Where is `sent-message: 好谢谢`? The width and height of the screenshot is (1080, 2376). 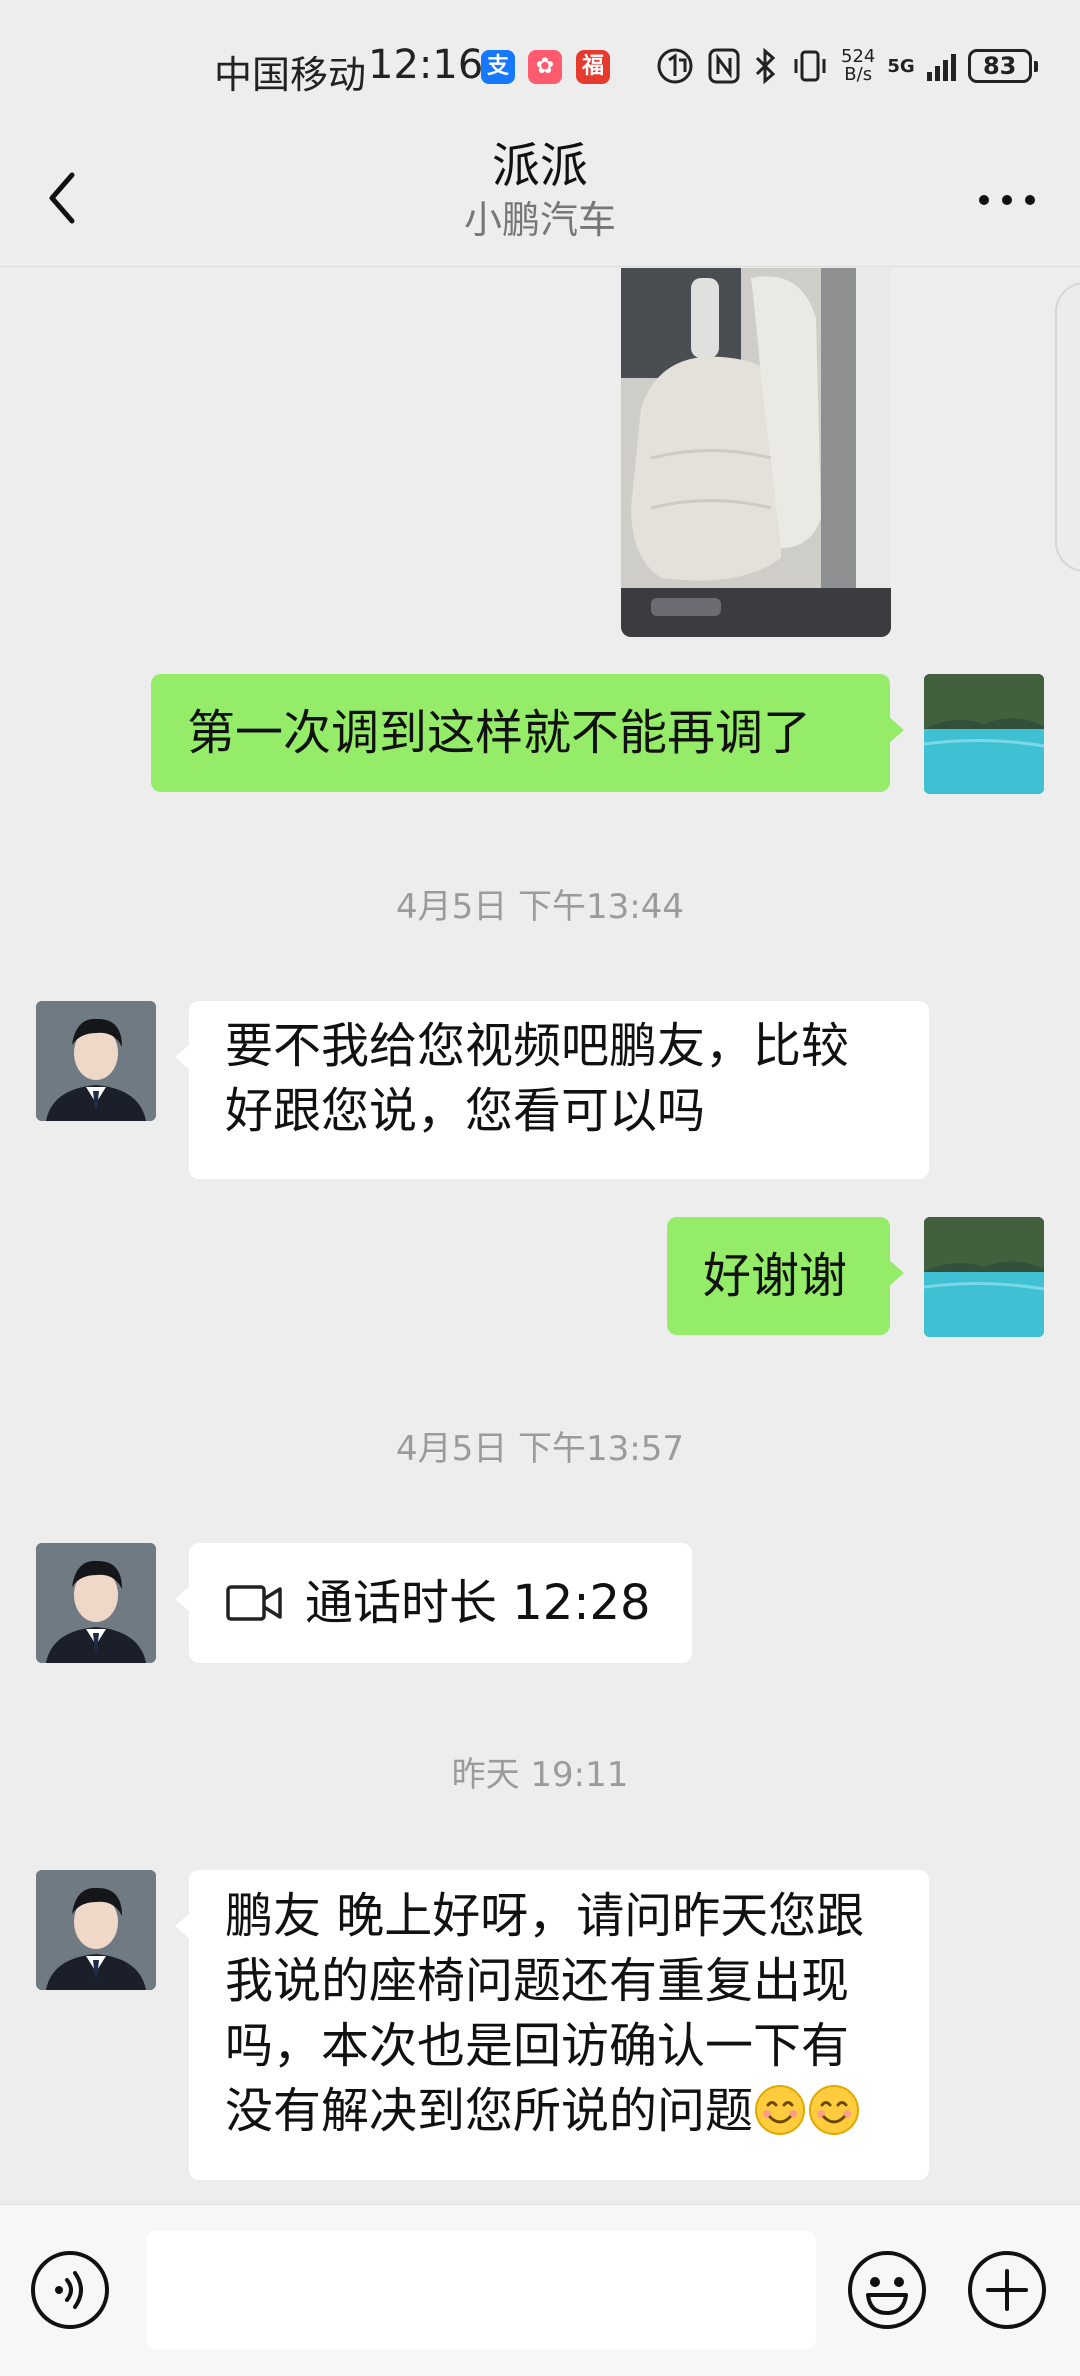 sent-message: 好谢谢 is located at coordinates (785, 1276).